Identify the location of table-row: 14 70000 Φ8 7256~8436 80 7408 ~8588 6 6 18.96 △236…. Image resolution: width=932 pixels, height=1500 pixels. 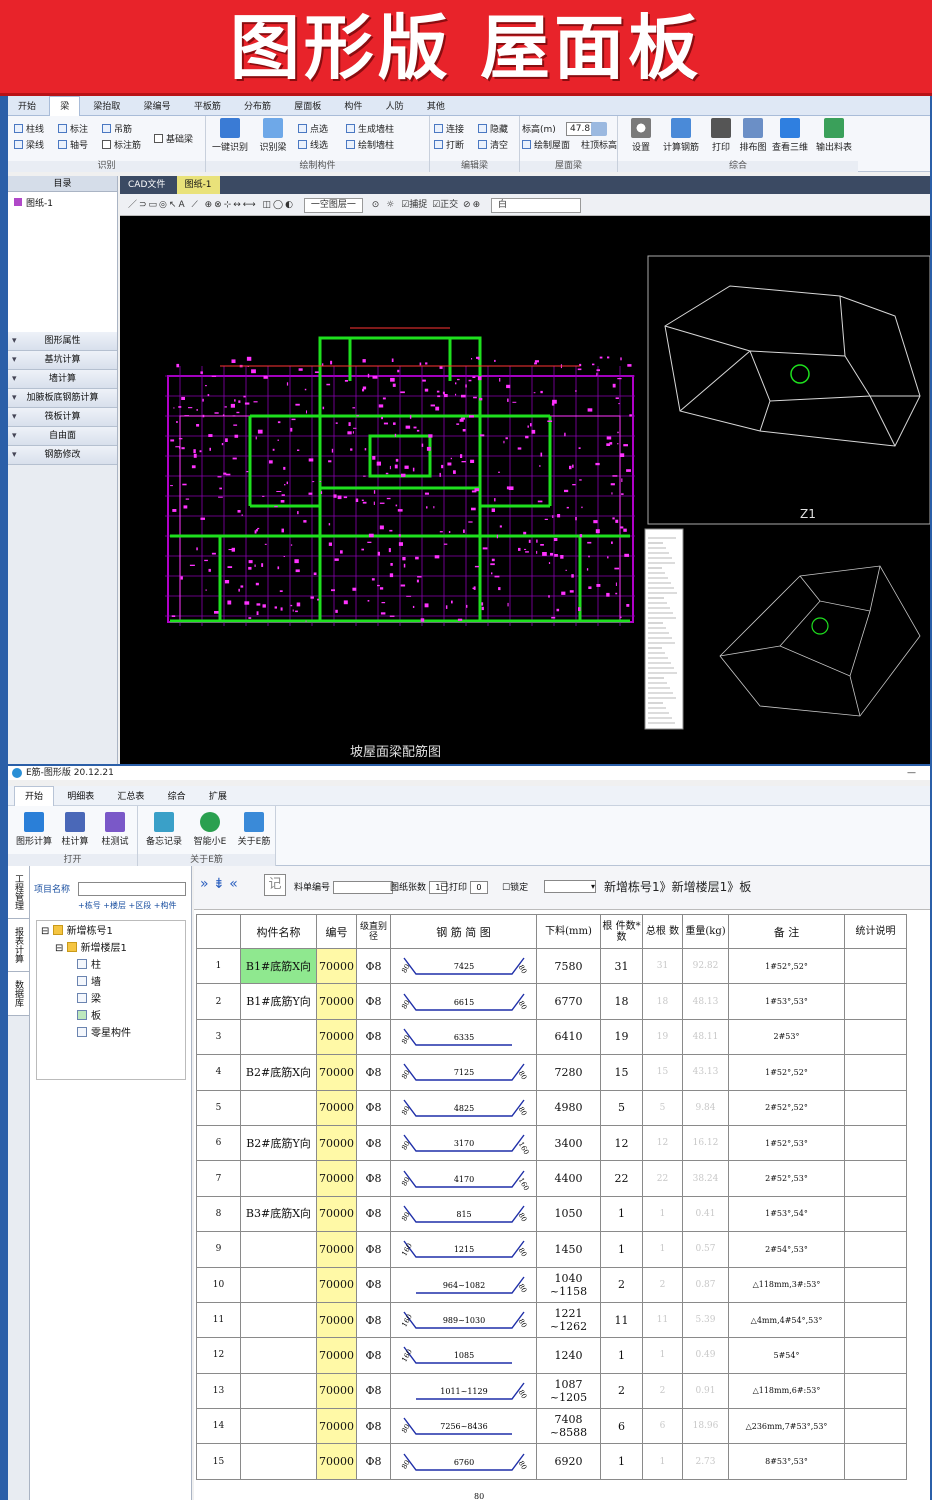
(551, 1426).